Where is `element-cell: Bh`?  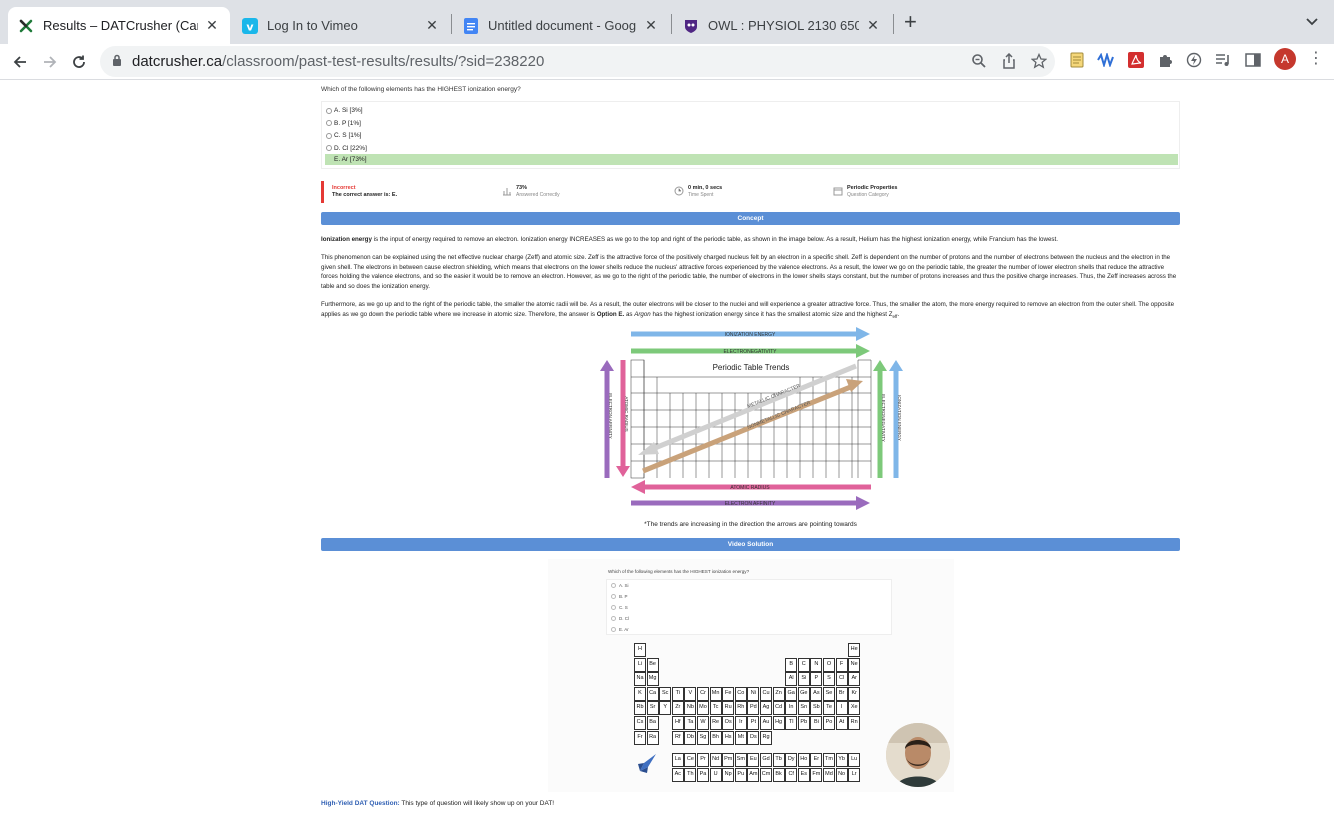
element-cell: Bh is located at coordinates (715, 737).